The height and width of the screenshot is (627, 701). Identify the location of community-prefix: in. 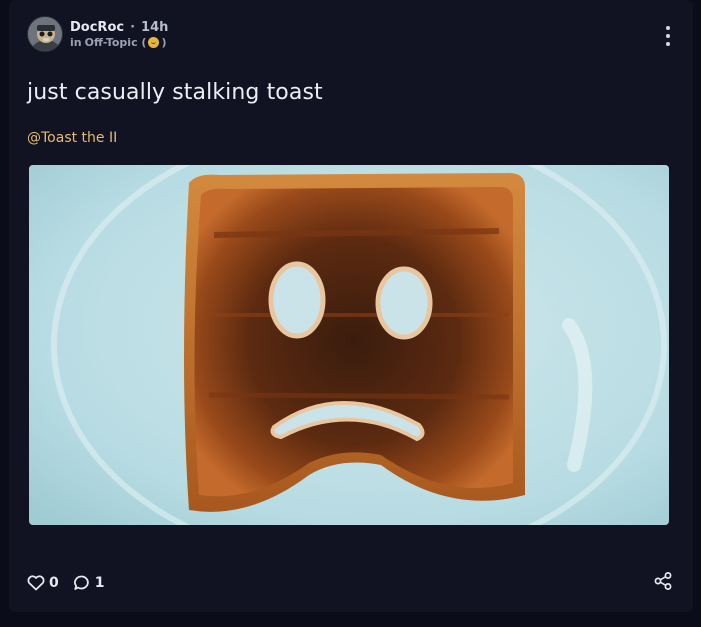
(76, 42).